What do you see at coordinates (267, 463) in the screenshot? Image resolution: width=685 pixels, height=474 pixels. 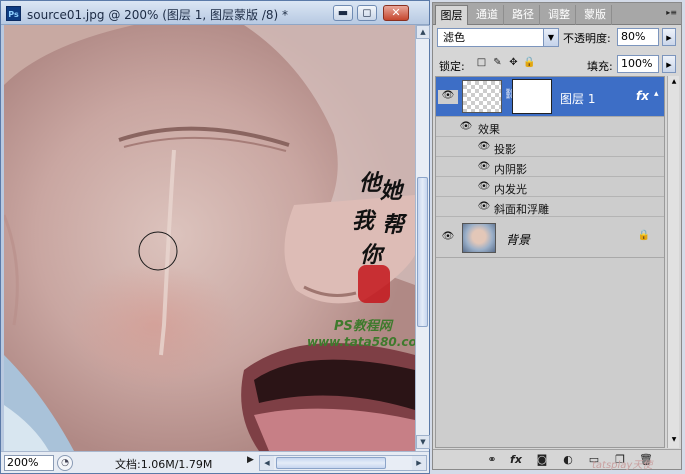 I see `scroll-left-icon: ◀` at bounding box center [267, 463].